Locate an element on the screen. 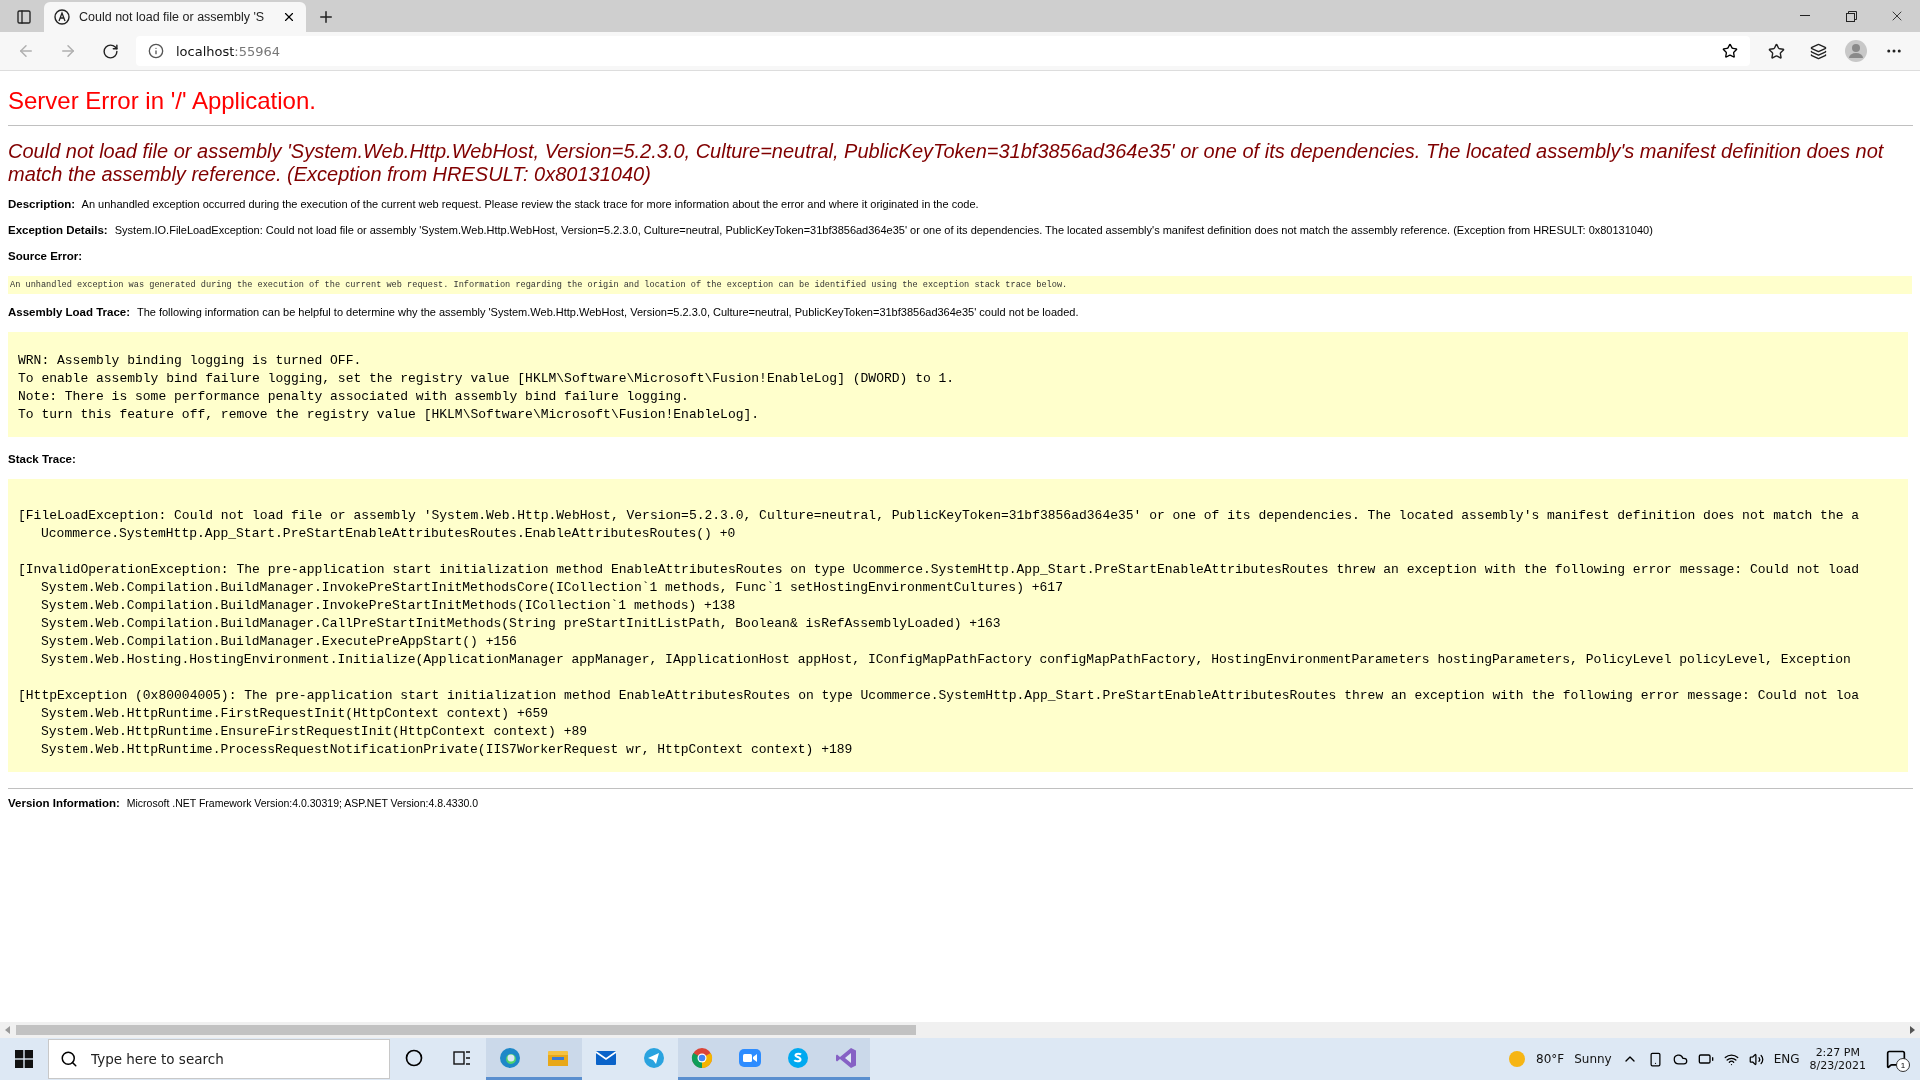 The width and height of the screenshot is (1920, 1080). cloud-icon is located at coordinates (1680, 1059).